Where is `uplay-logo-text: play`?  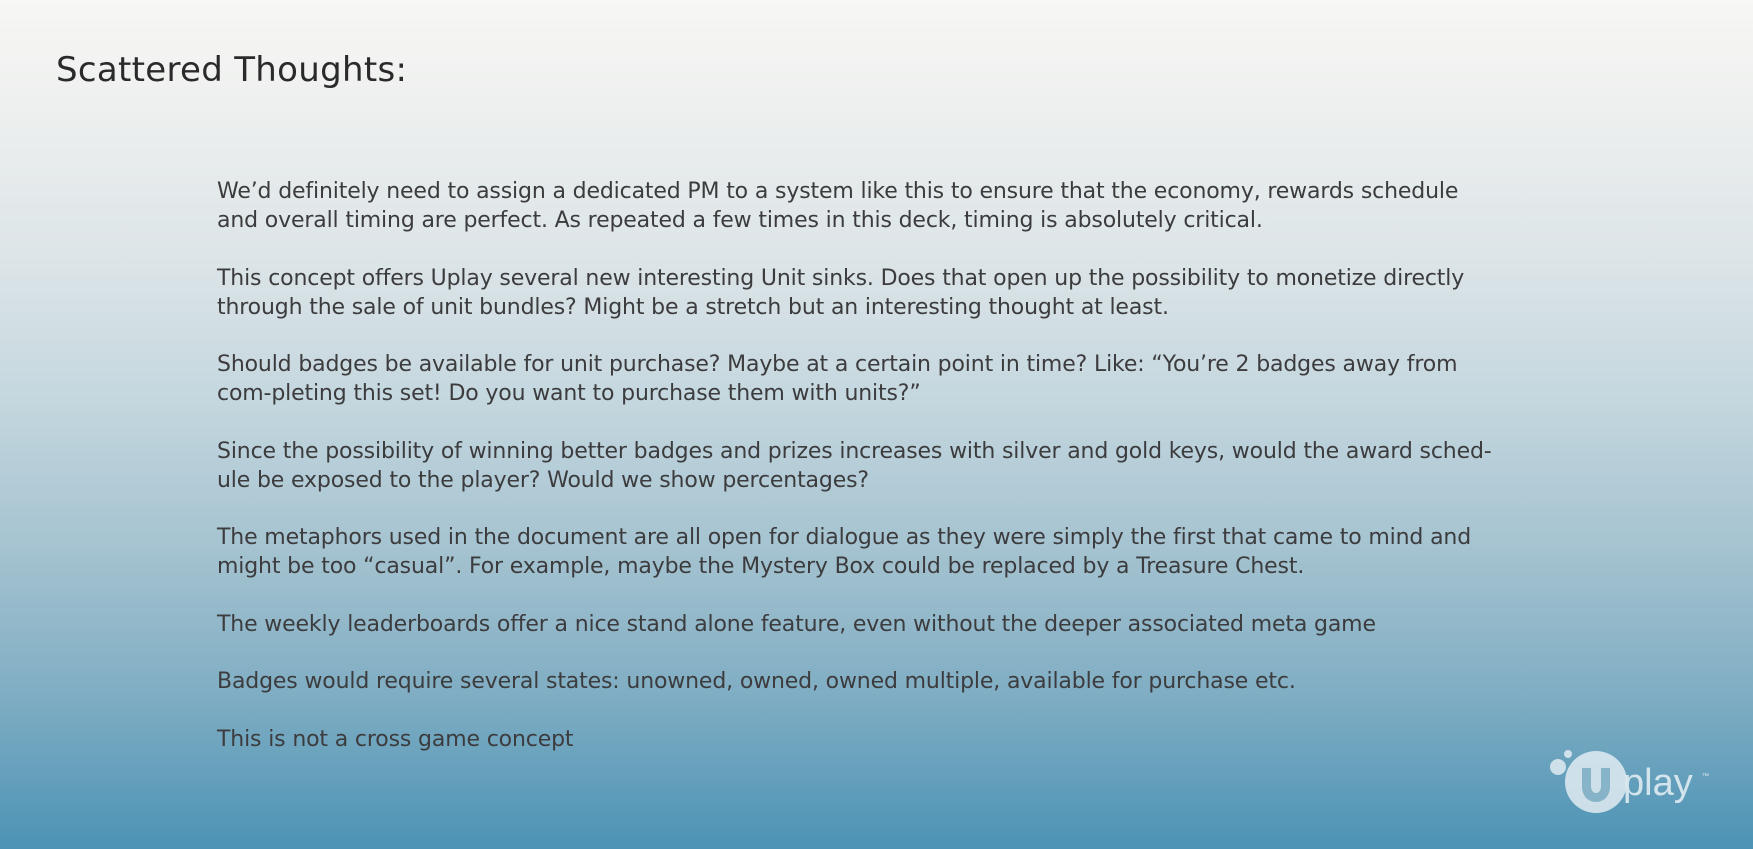 uplay-logo-text: play is located at coordinates (1658, 783).